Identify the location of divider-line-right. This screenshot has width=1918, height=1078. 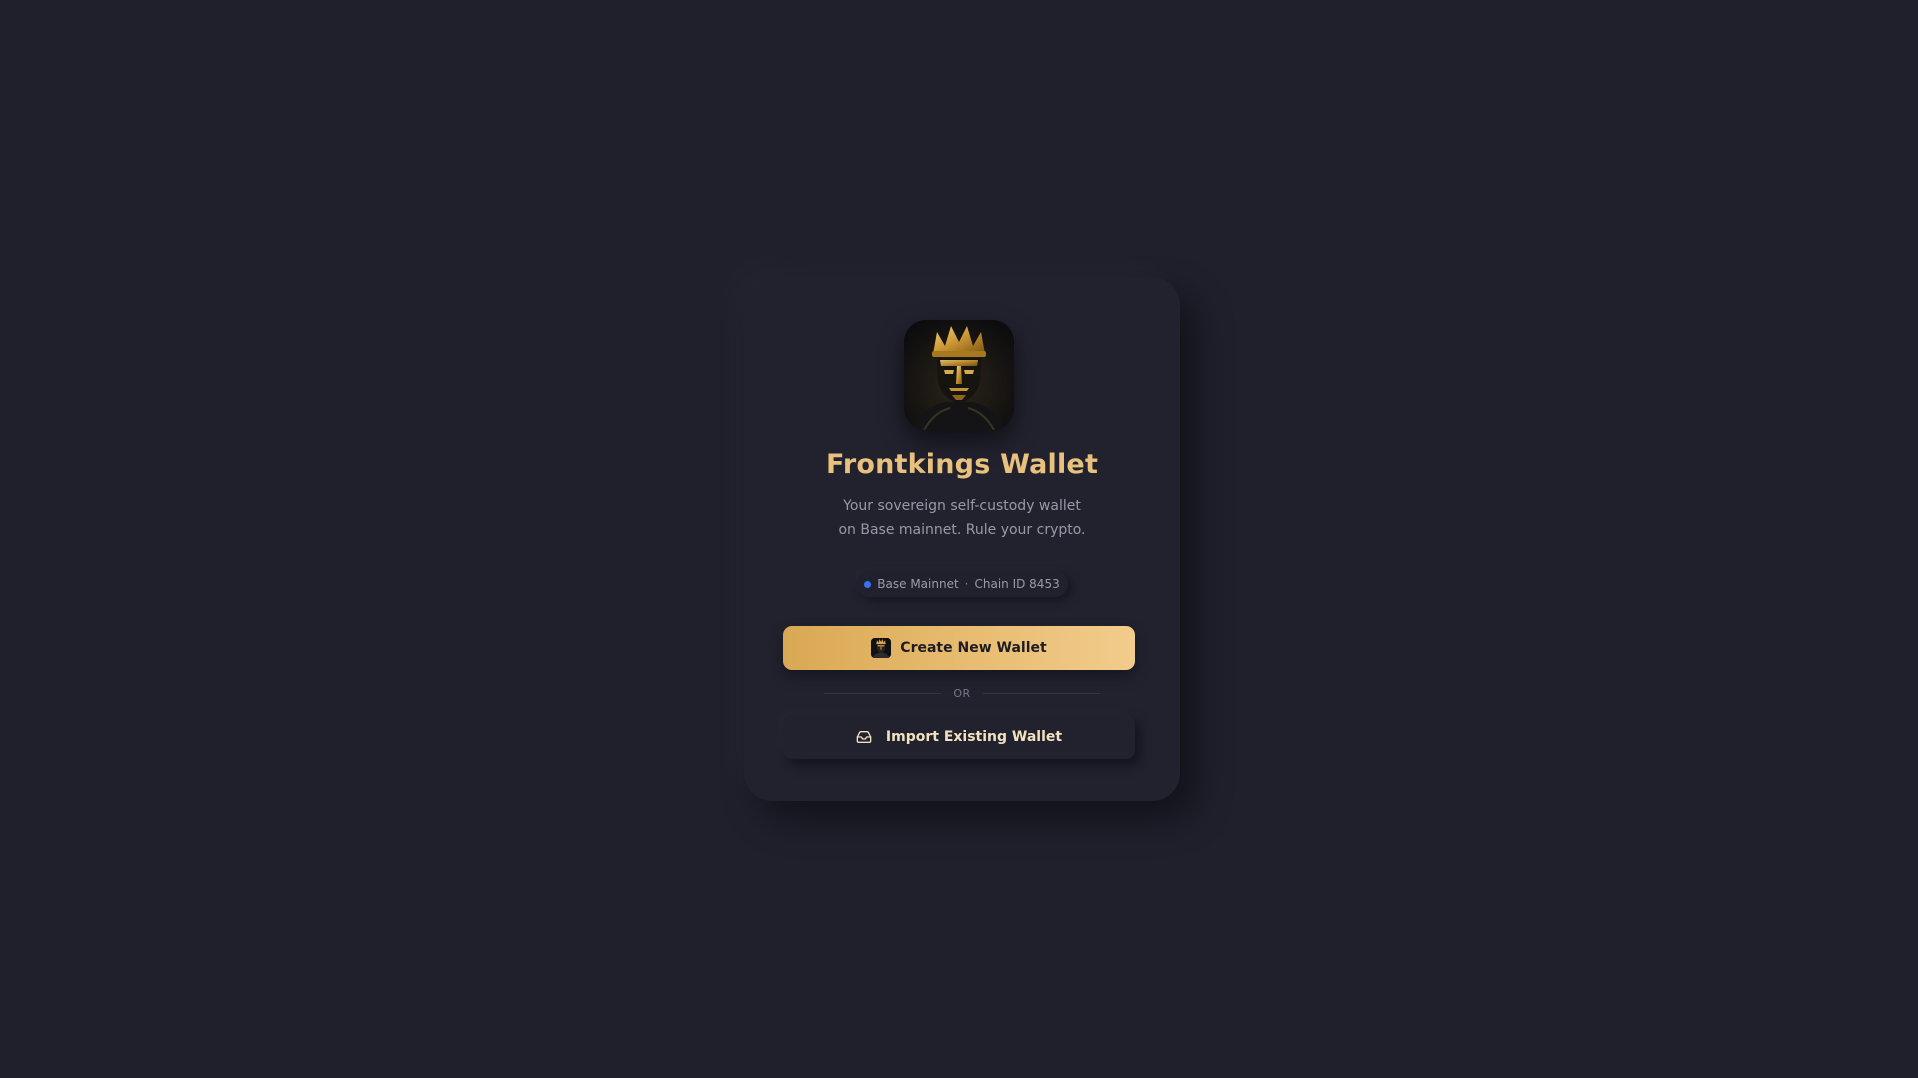
(1041, 693).